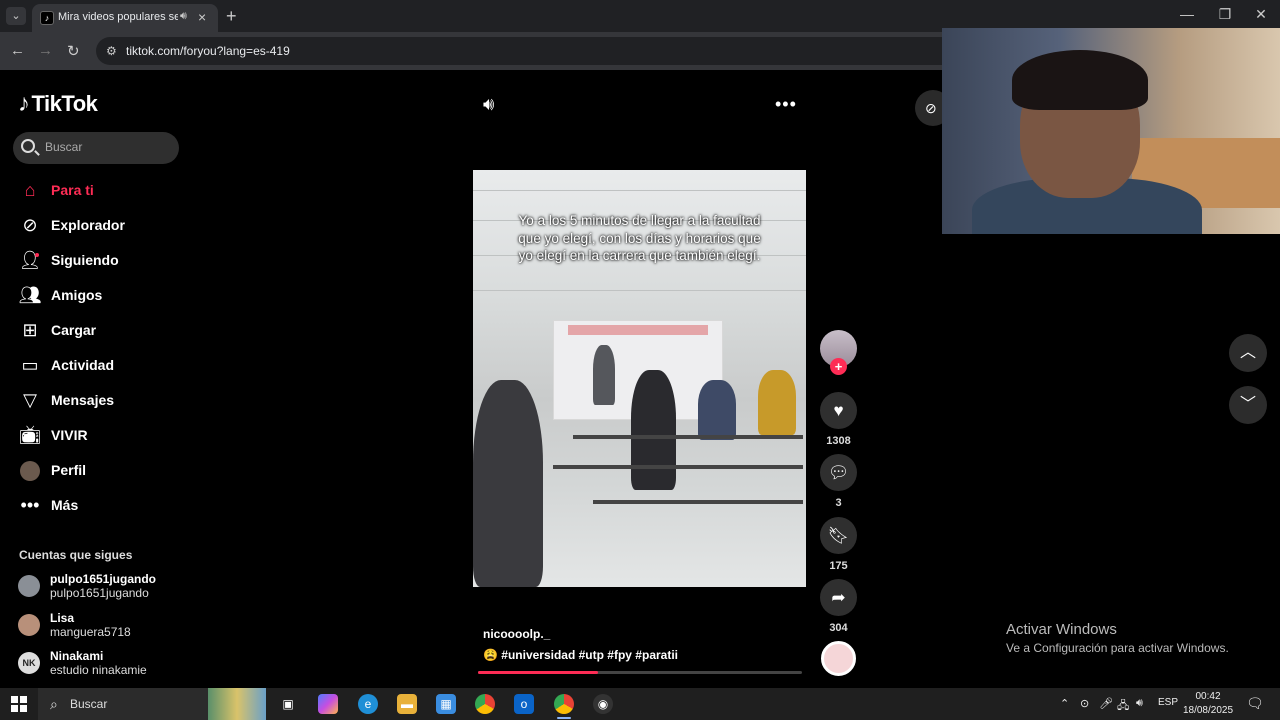  I want to click on close-window-button: ✕, so click(1261, 14).